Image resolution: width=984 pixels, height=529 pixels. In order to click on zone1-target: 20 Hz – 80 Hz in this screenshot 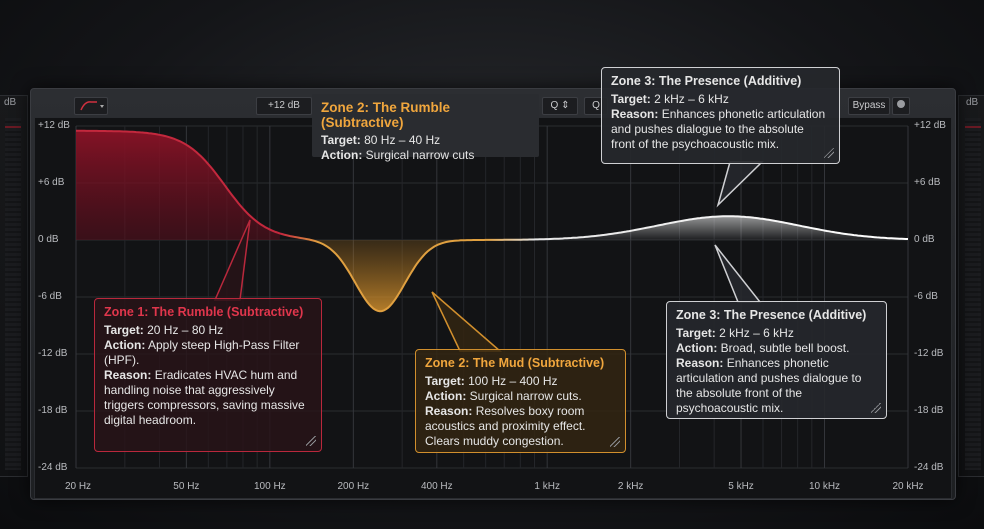, I will do `click(185, 330)`.